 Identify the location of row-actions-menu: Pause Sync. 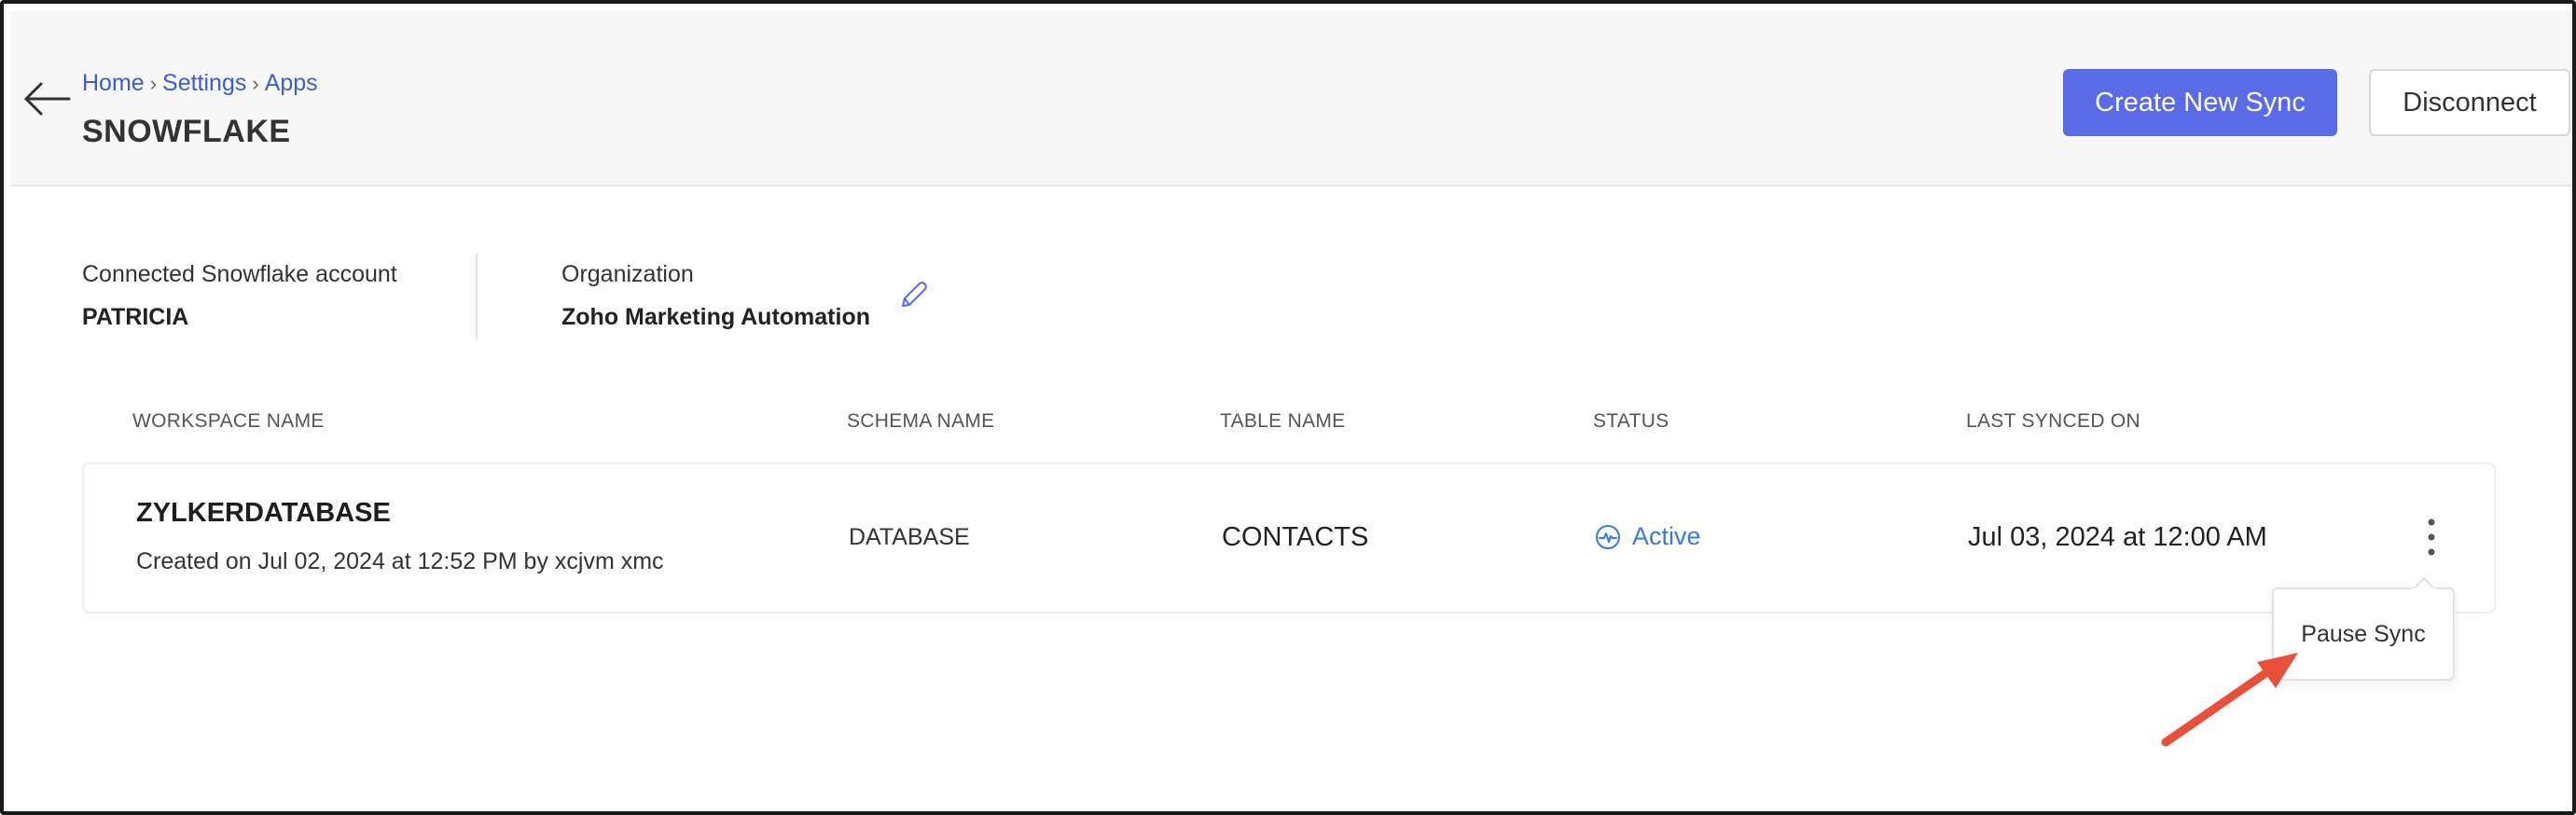
(2363, 634).